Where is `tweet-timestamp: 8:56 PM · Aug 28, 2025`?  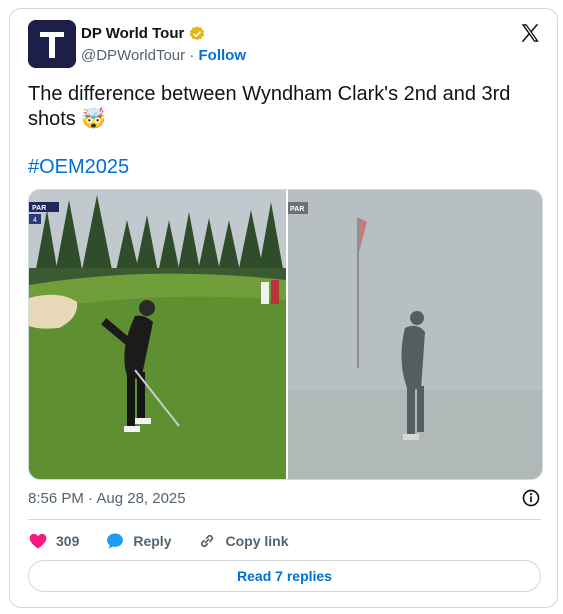
tweet-timestamp: 8:56 PM · Aug 28, 2025 is located at coordinates (107, 499).